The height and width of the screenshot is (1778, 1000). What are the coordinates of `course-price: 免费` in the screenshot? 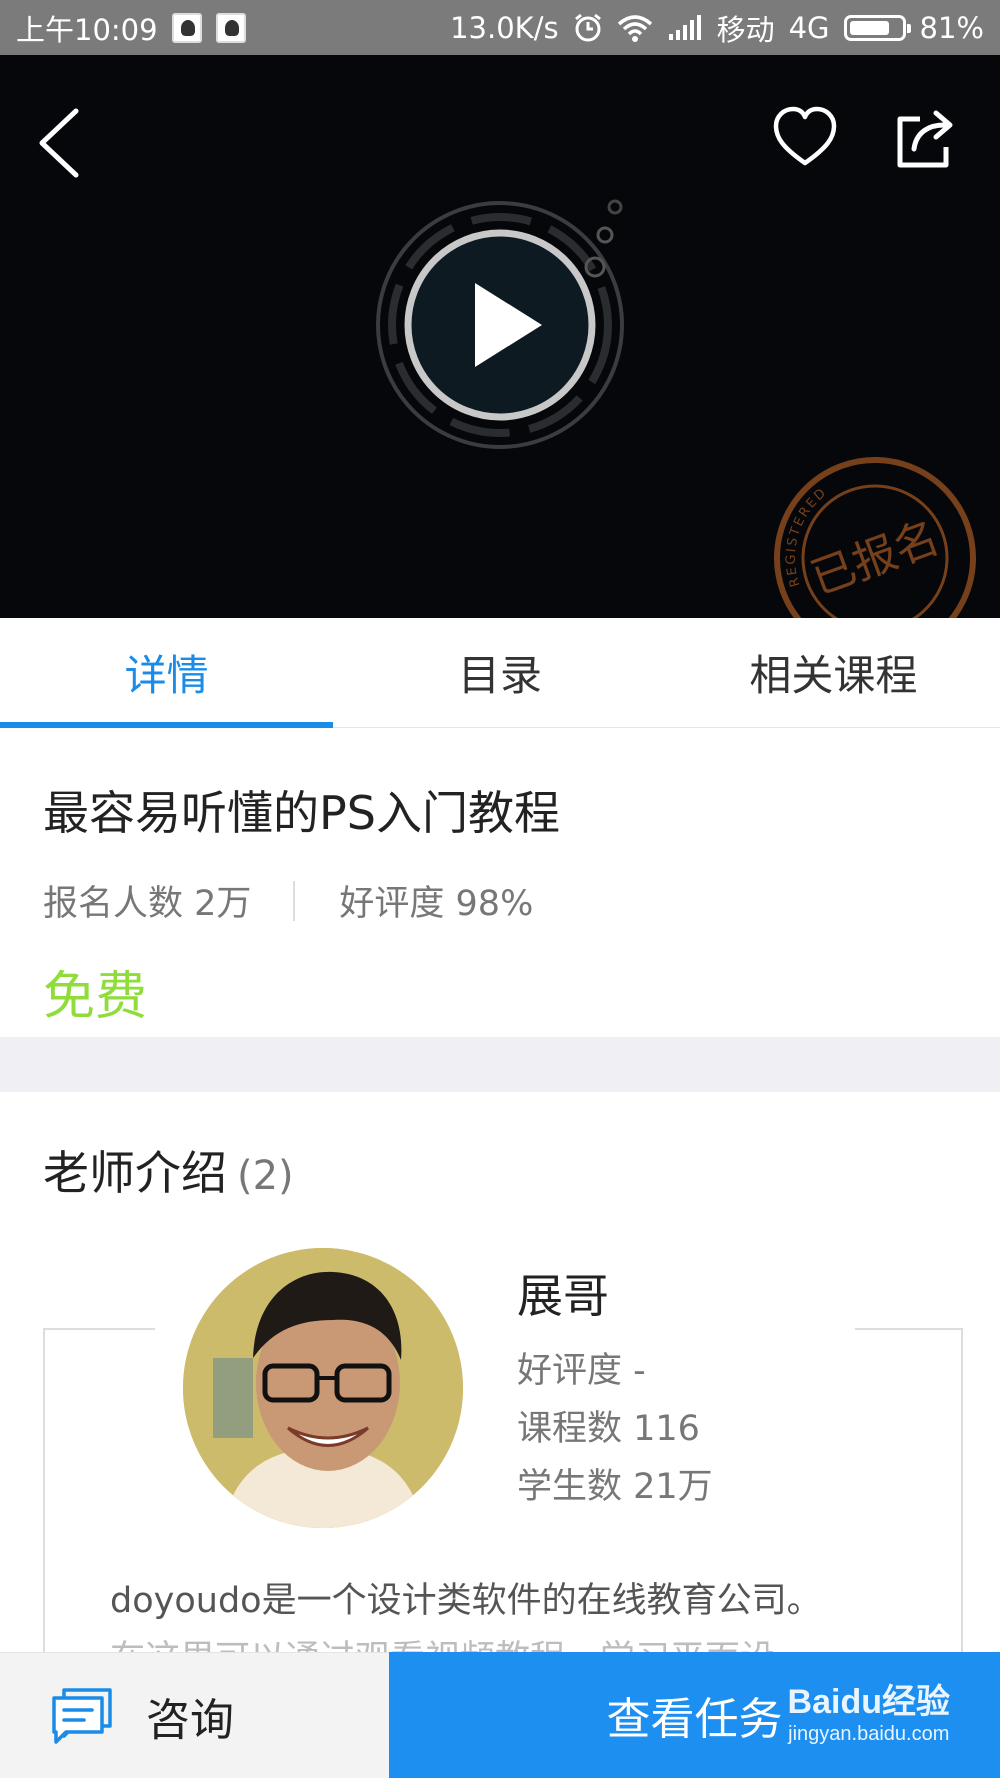 It's located at (95, 997).